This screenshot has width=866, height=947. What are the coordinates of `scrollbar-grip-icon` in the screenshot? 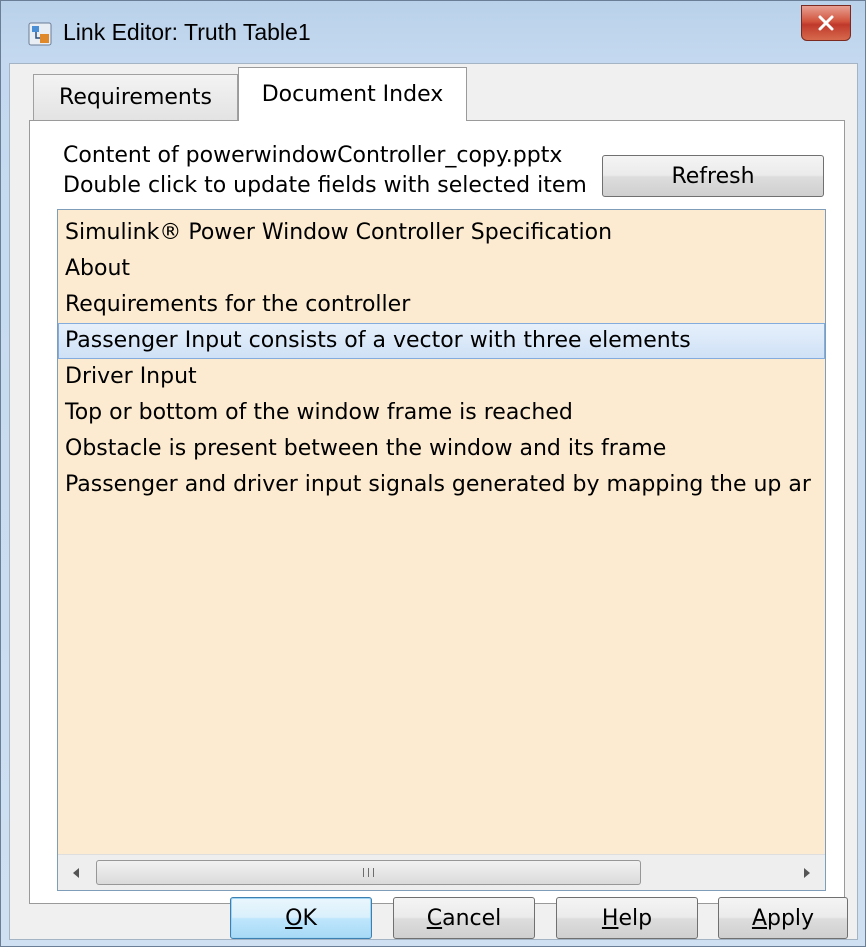 It's located at (368, 872).